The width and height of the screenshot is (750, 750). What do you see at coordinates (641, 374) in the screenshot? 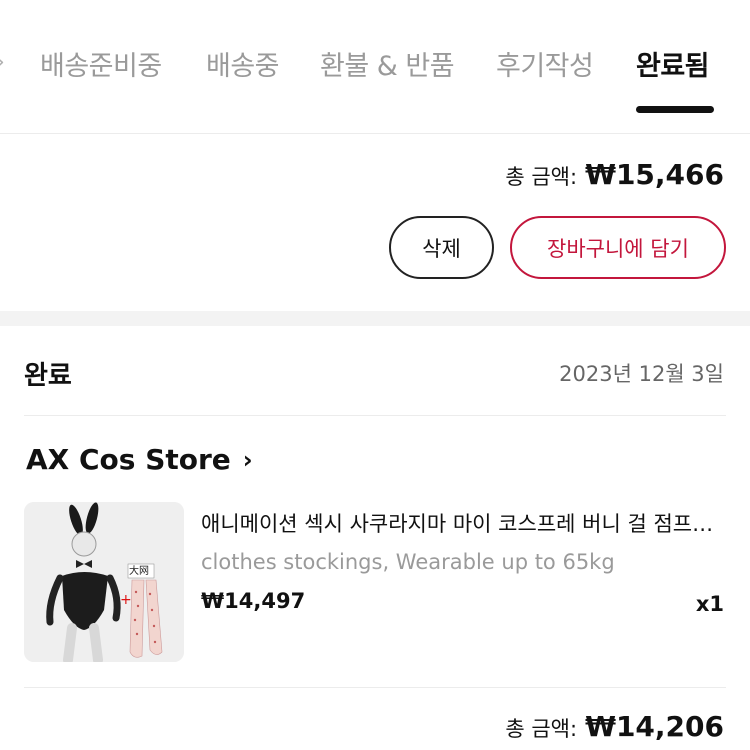
I see `order-date: 2023년 12월 3일` at bounding box center [641, 374].